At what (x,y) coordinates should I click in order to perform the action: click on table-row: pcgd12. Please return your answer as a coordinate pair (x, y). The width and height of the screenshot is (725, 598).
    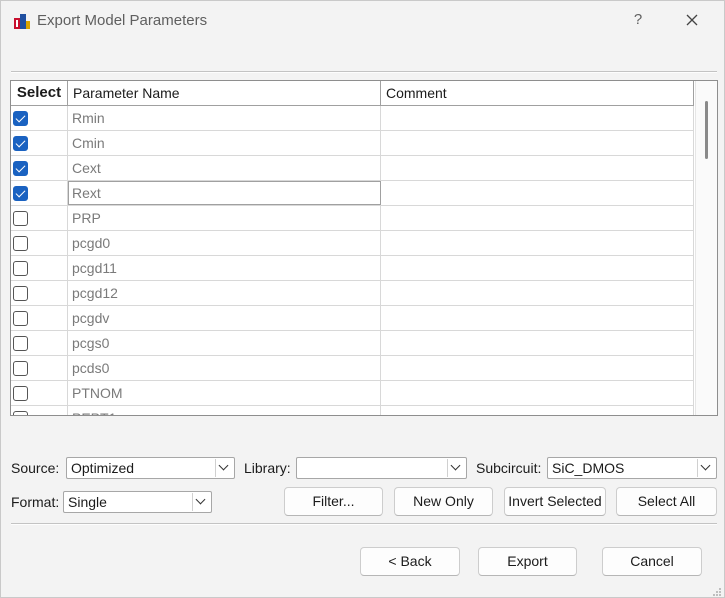
    Looking at the image, I should click on (352, 293).